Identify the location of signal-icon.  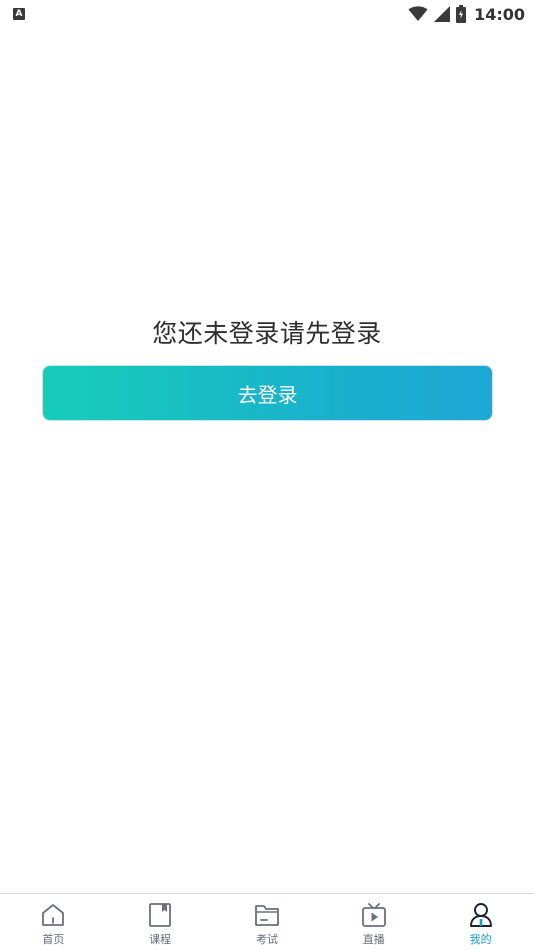
(442, 14).